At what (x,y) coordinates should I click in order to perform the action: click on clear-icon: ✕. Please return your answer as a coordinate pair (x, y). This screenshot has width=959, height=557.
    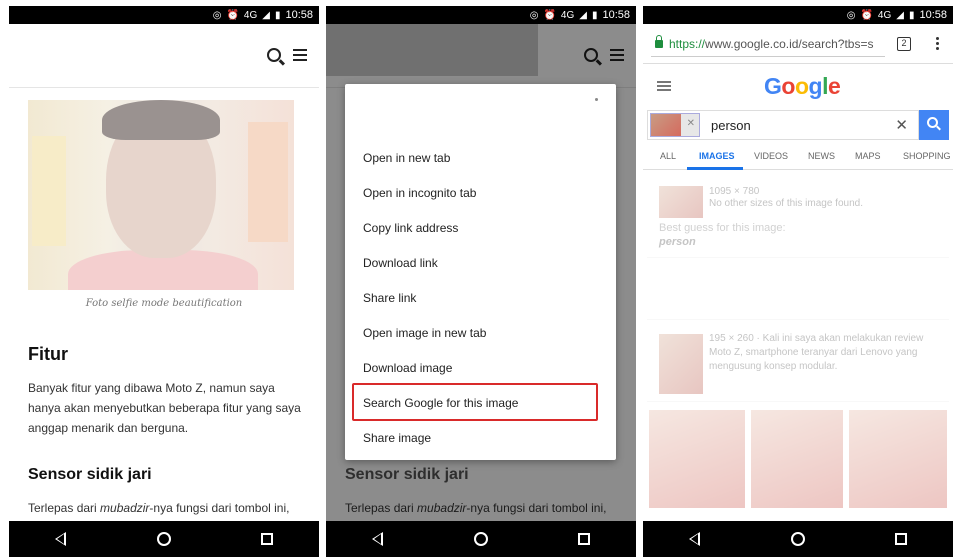
    Looking at the image, I should click on (901, 125).